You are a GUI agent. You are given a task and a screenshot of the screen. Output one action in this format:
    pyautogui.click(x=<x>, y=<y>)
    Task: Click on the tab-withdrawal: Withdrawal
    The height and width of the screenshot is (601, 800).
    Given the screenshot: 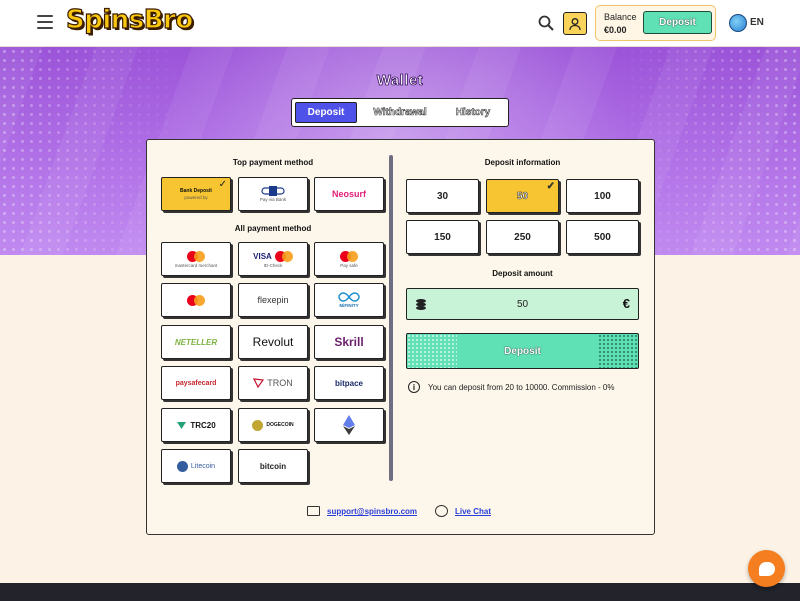 What is the action you would take?
    pyautogui.click(x=400, y=112)
    